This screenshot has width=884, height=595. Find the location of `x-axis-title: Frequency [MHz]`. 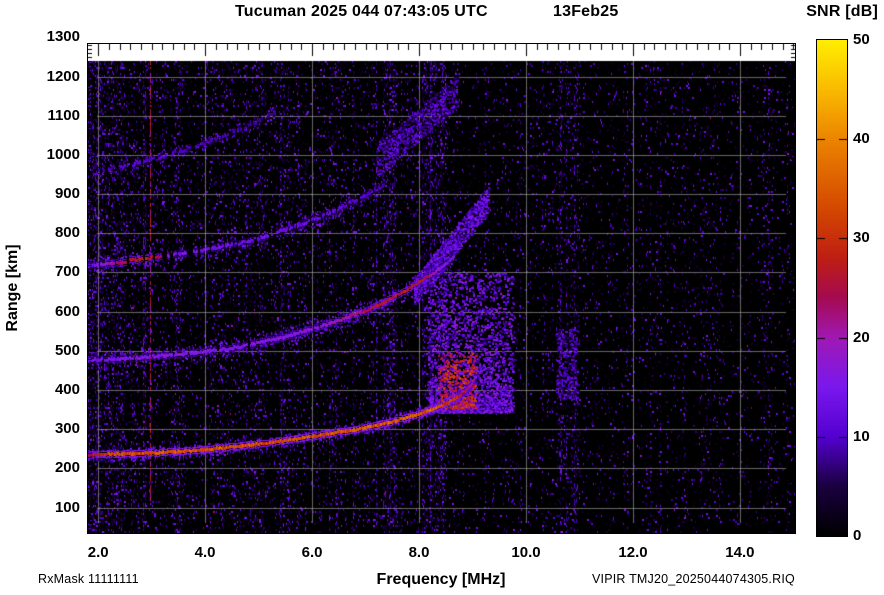

x-axis-title: Frequency [MHz] is located at coordinates (441, 579).